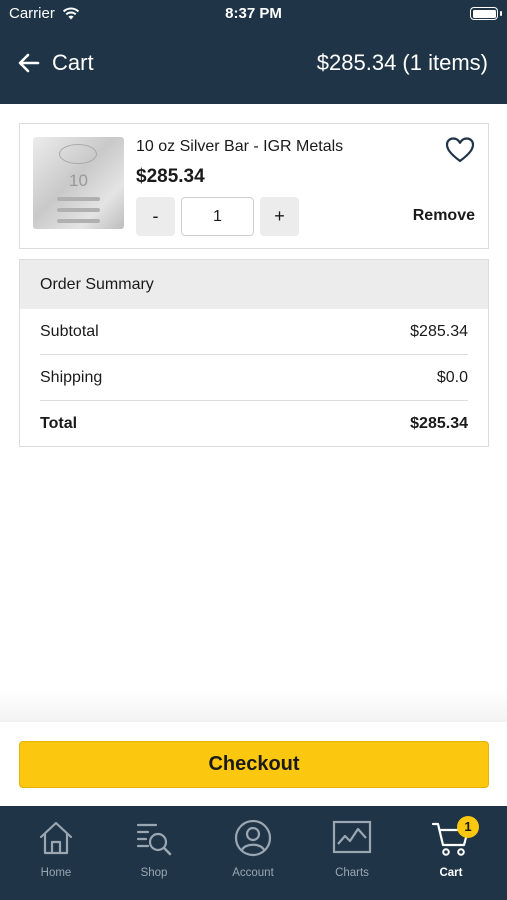  I want to click on total-label: Total, so click(59, 423).